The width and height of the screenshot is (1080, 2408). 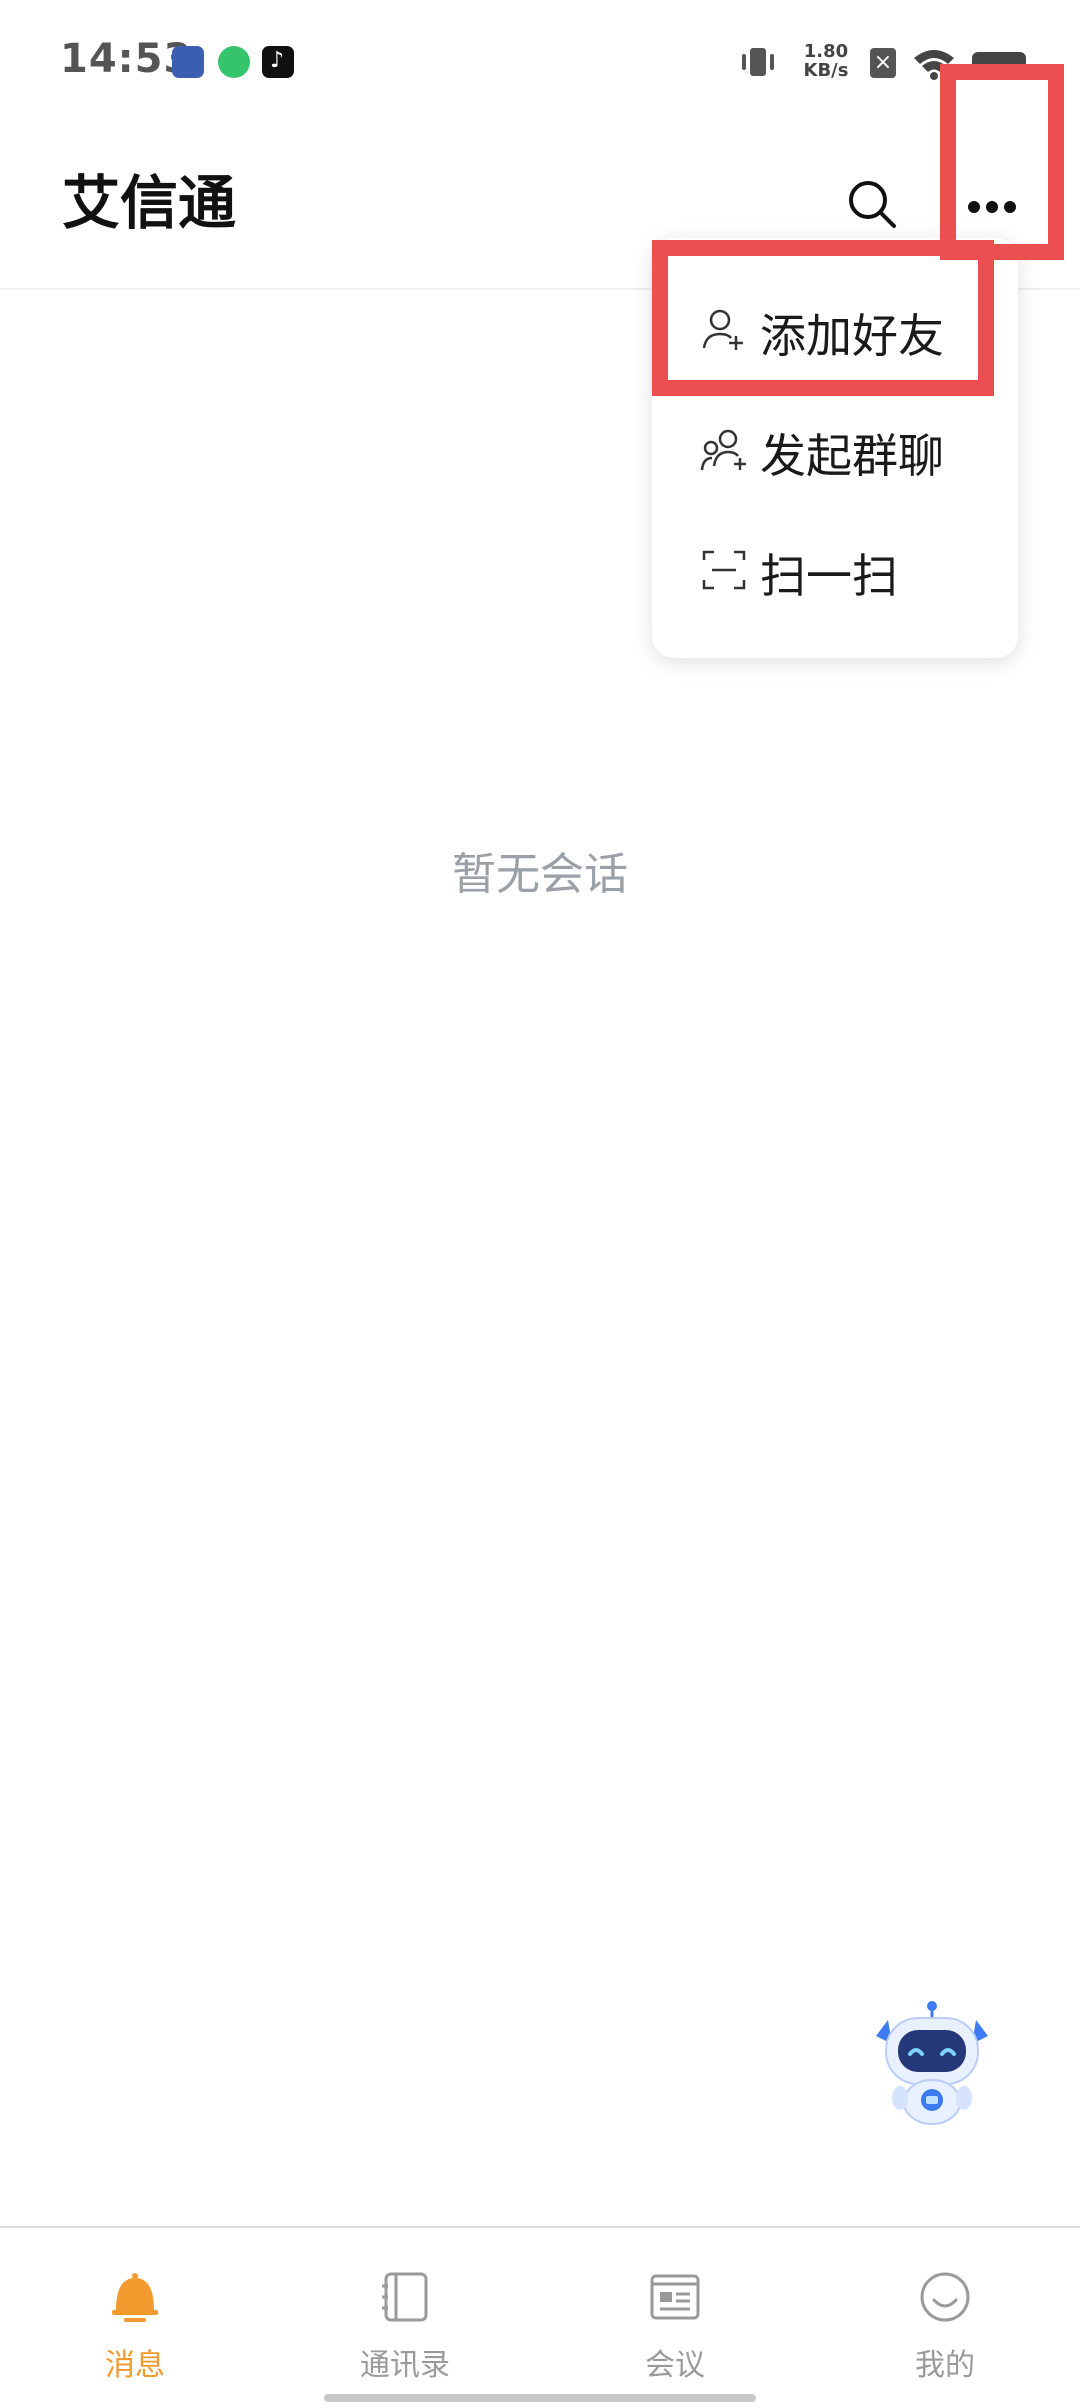 What do you see at coordinates (135, 2365) in the screenshot?
I see `tab-label: 消息` at bounding box center [135, 2365].